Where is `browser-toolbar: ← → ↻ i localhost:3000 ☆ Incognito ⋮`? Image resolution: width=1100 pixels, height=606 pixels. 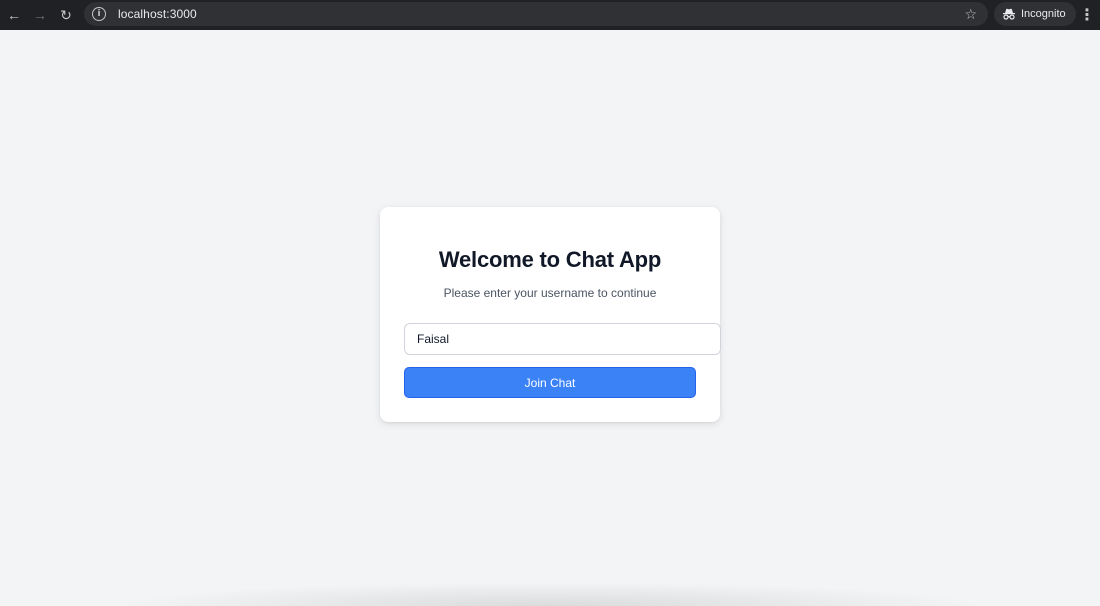 browser-toolbar: ← → ↻ i localhost:3000 ☆ Incognito ⋮ is located at coordinates (550, 15).